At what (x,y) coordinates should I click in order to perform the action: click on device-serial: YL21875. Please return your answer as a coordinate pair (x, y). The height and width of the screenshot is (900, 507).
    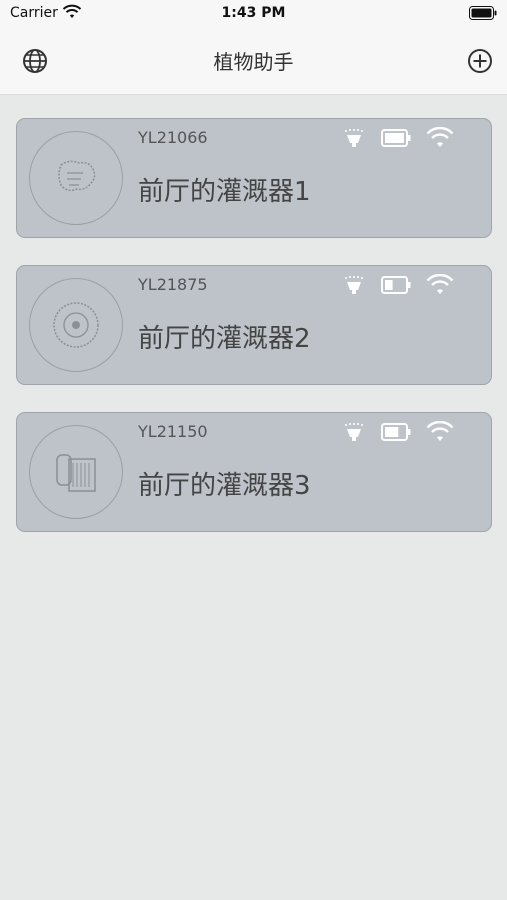
    Looking at the image, I should click on (173, 284).